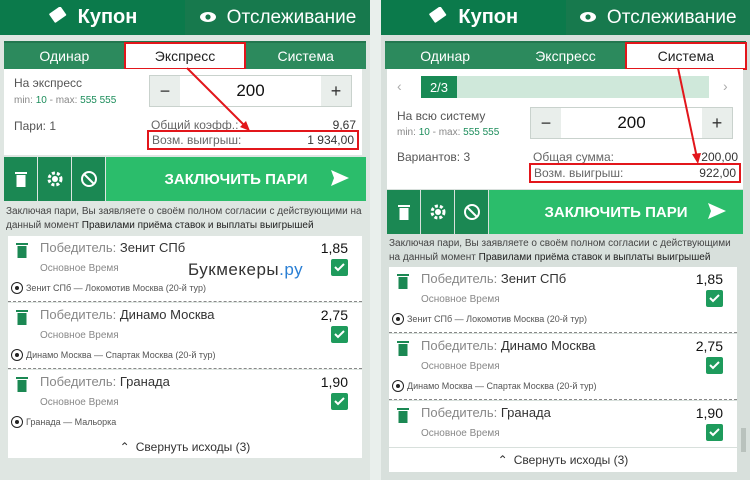 This screenshot has width=750, height=480. Describe the element at coordinates (234, 269) in the screenshot. I see `watermark-text: Букмекеры` at that location.